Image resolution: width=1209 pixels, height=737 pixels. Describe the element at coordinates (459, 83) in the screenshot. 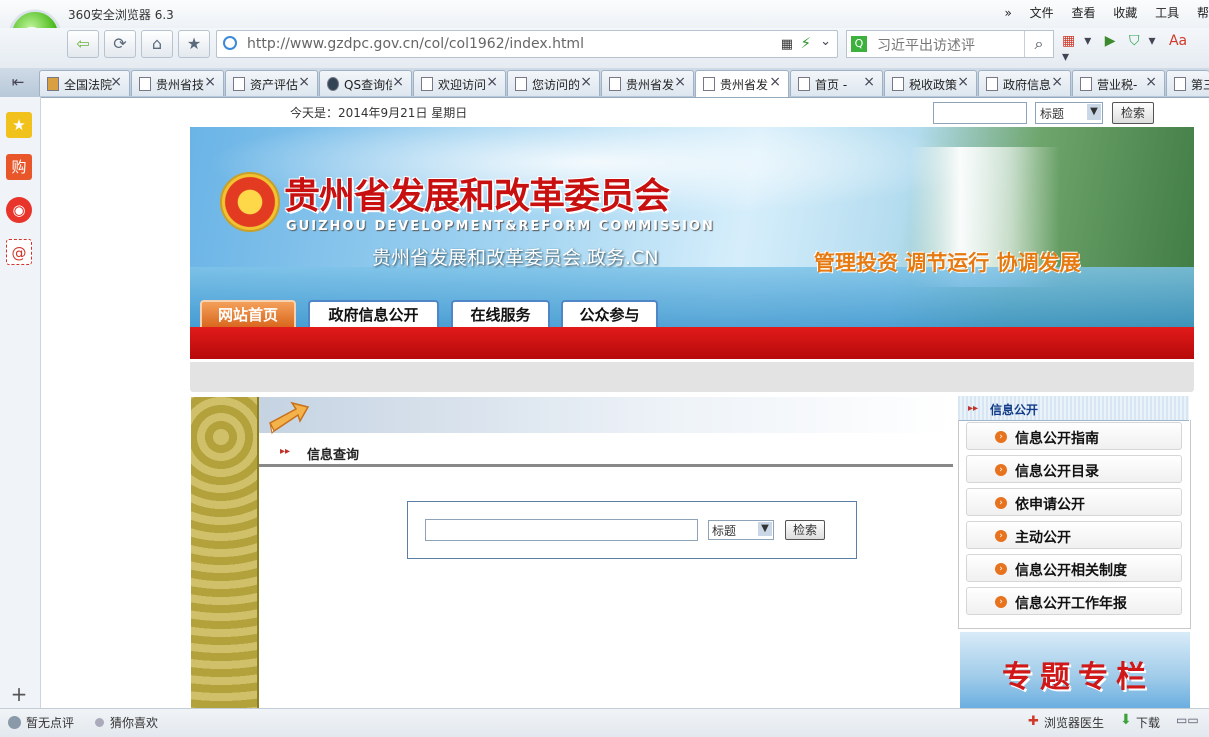

I see `tab-5: 欢迎访问 ×` at that location.